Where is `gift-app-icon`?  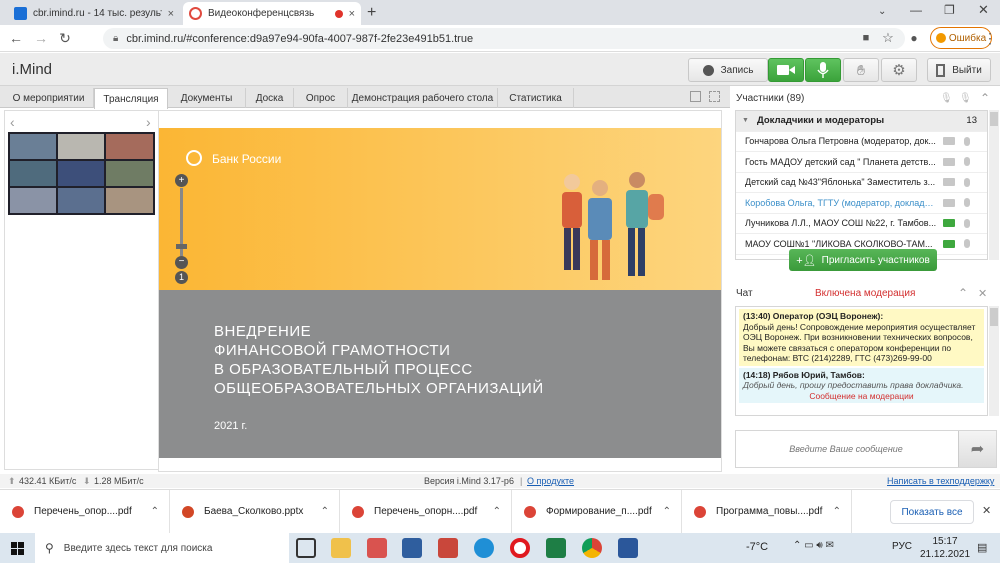
gift-app-icon is located at coordinates (377, 548).